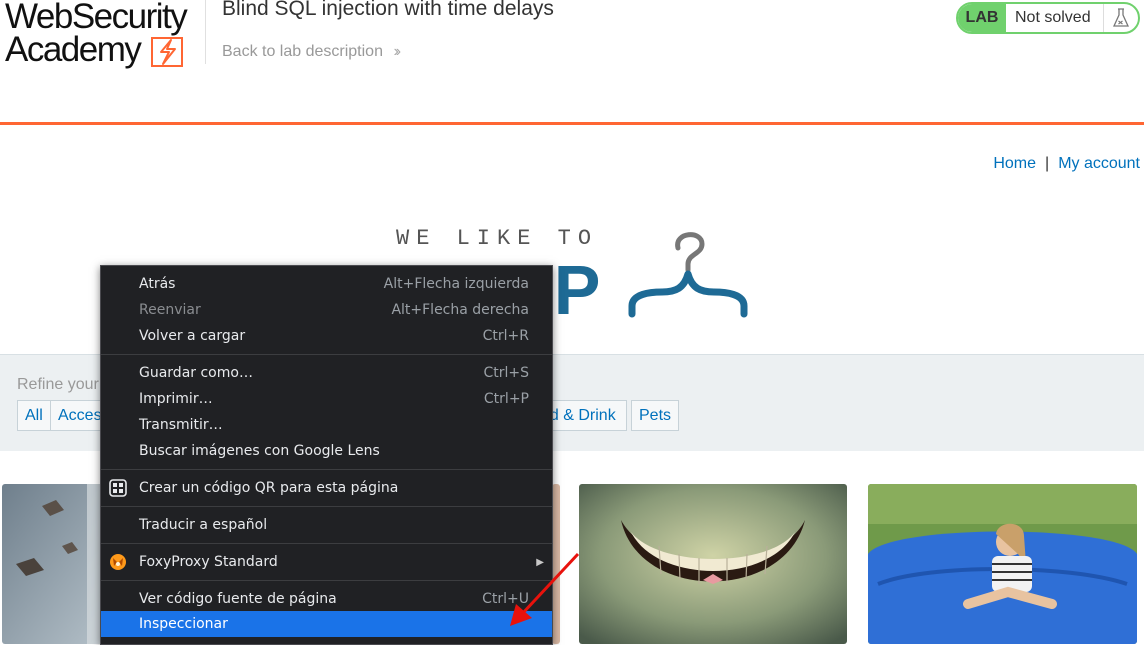 Image resolution: width=1144 pixels, height=645 pixels. I want to click on double-chevron-right-icon: ››, so click(396, 51).